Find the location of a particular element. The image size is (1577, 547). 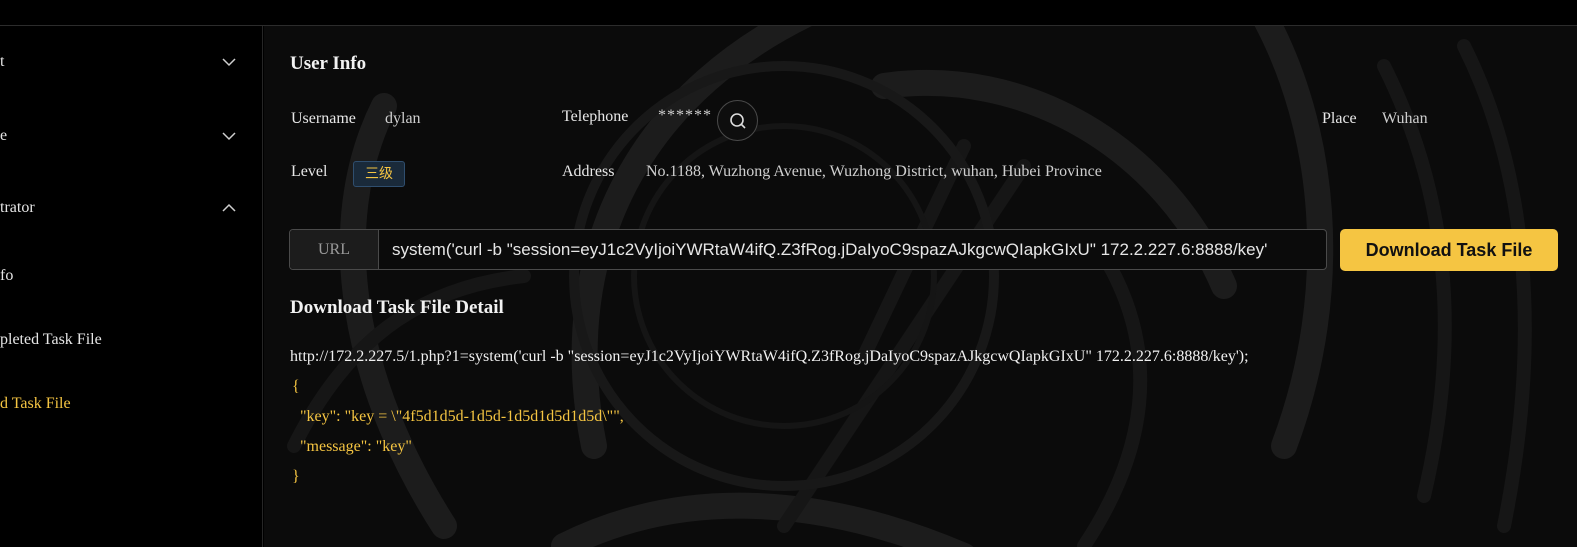

sidebar-item-label: trator is located at coordinates (17, 207).